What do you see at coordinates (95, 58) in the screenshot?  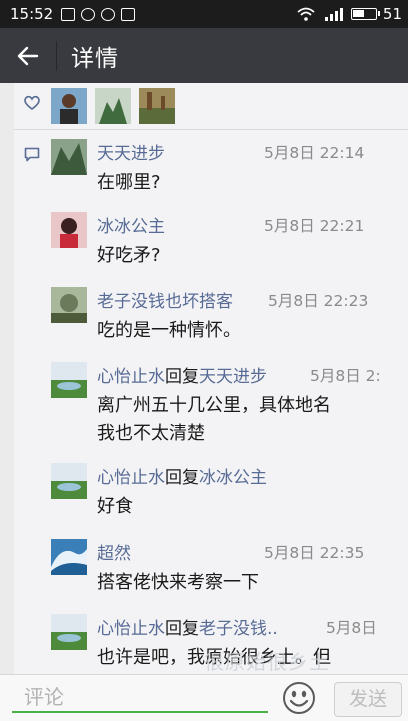 I see `page-title: 详情` at bounding box center [95, 58].